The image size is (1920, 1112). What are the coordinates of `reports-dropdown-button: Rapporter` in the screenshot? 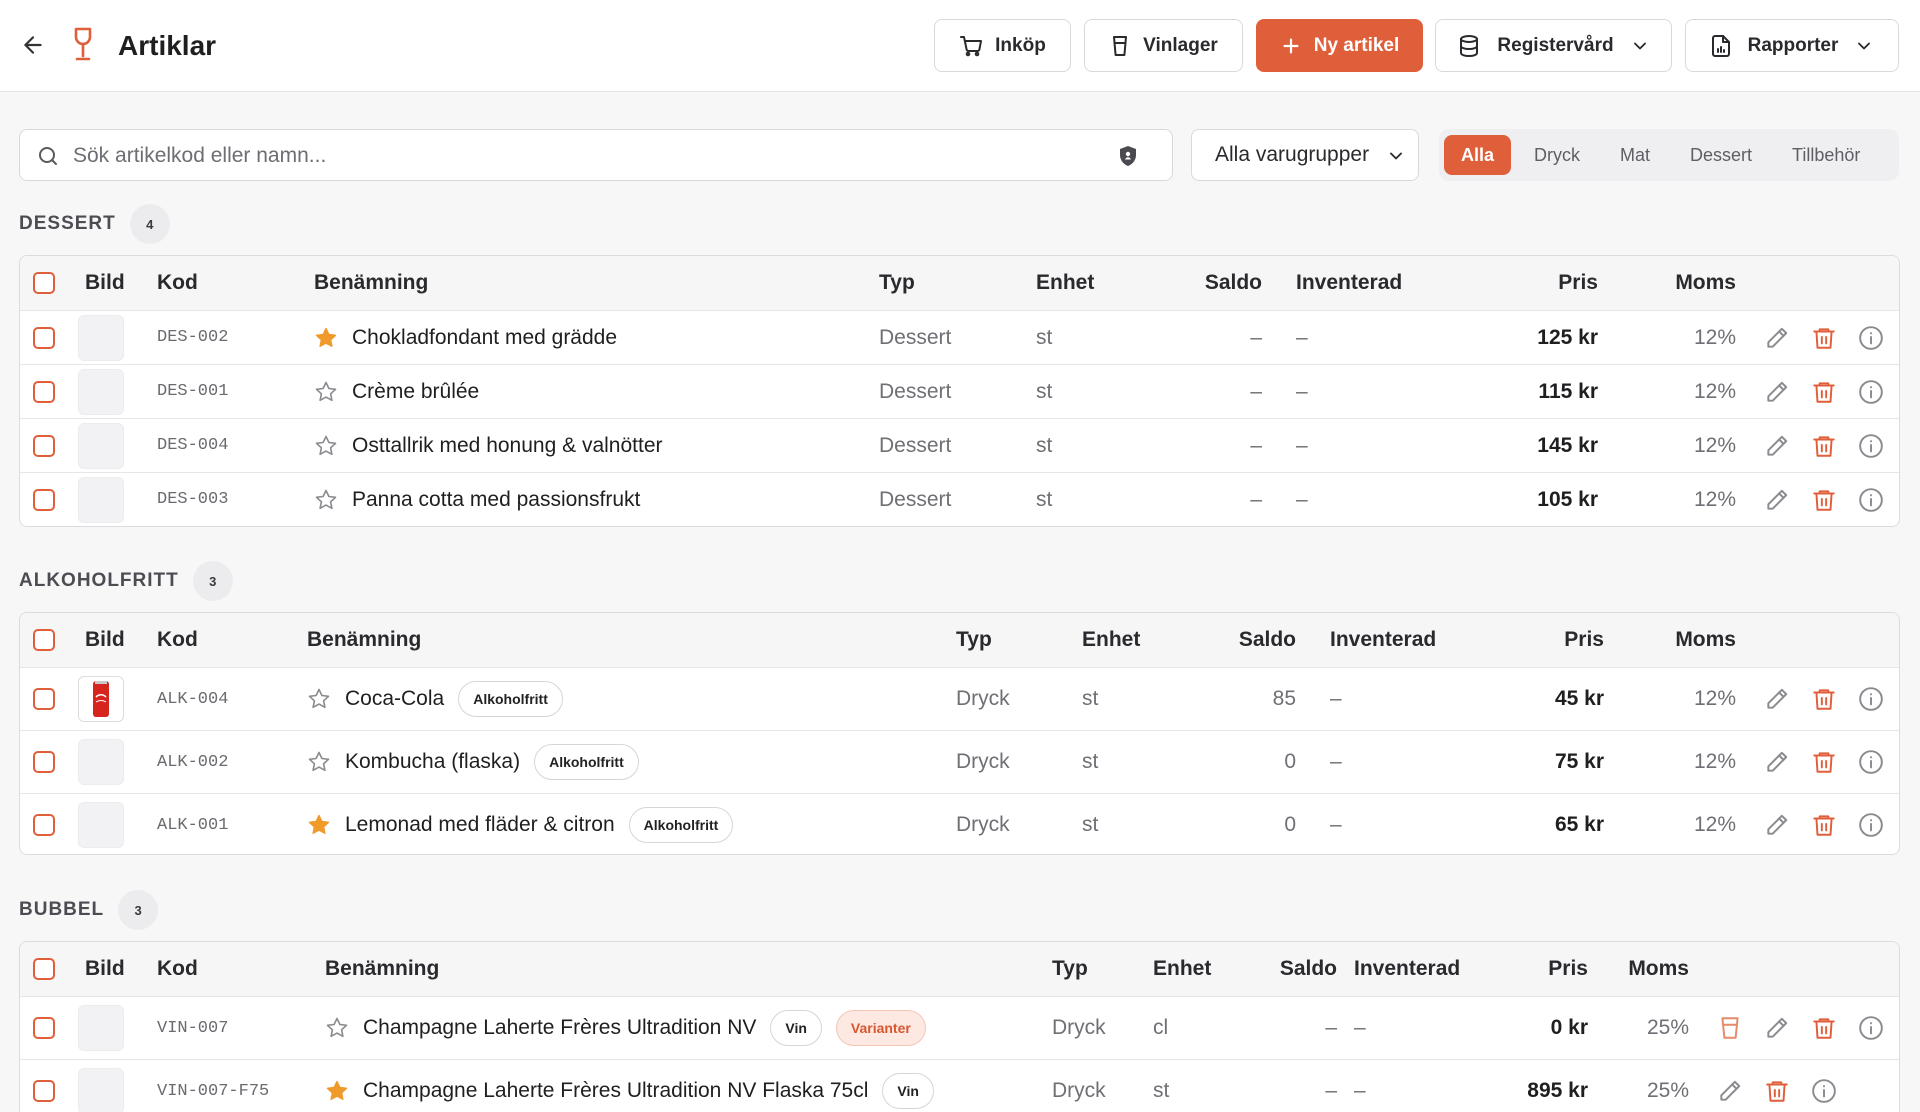 It's located at (1792, 45).